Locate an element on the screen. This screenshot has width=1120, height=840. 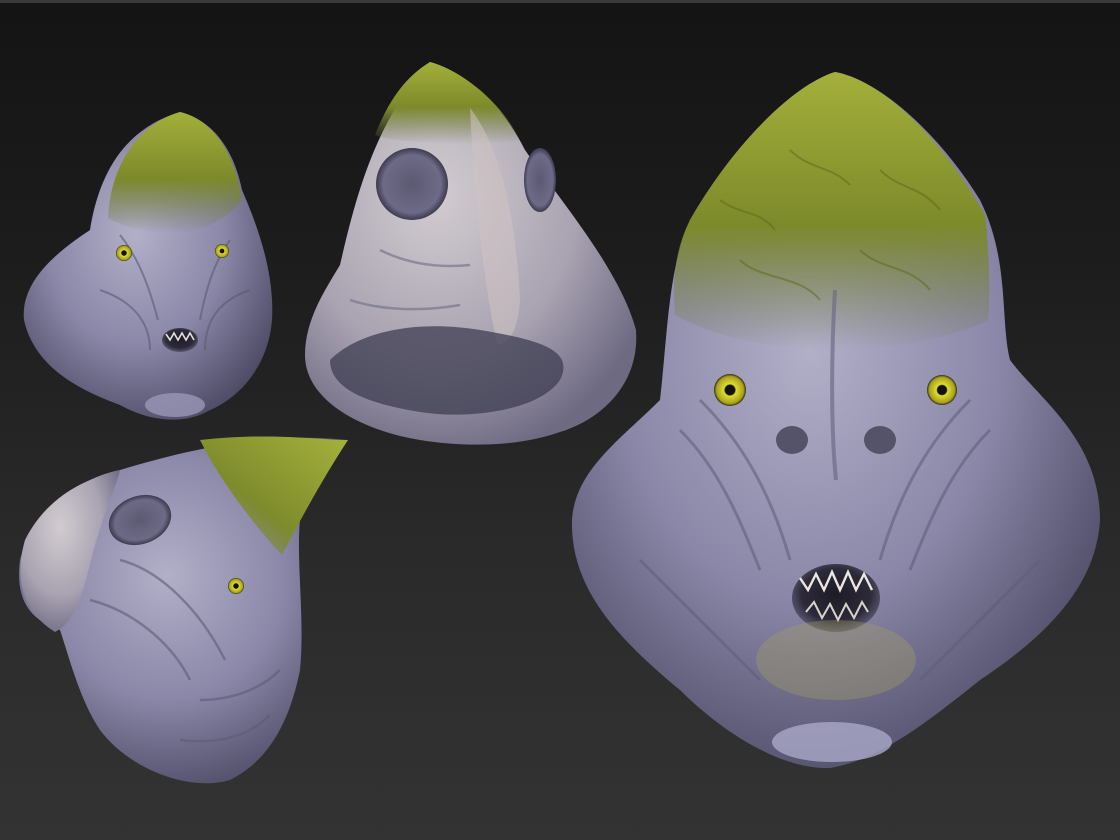
mouth is located at coordinates (180, 340).